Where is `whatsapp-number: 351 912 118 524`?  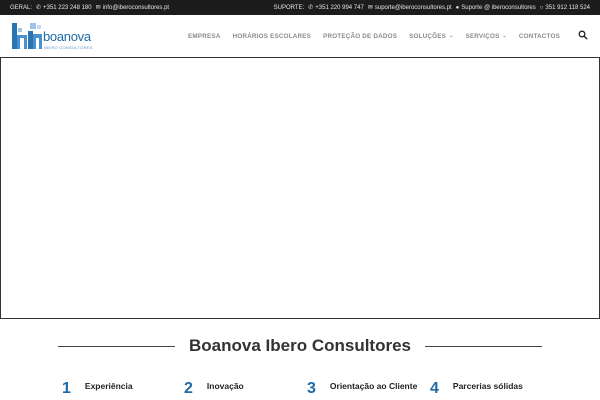 whatsapp-number: 351 912 118 524 is located at coordinates (567, 7).